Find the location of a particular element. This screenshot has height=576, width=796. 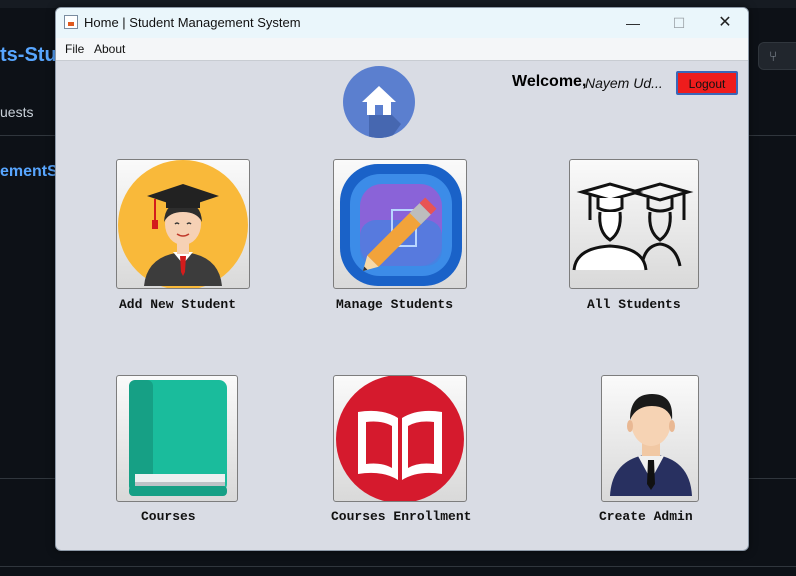

manage-students-button is located at coordinates (400, 224).